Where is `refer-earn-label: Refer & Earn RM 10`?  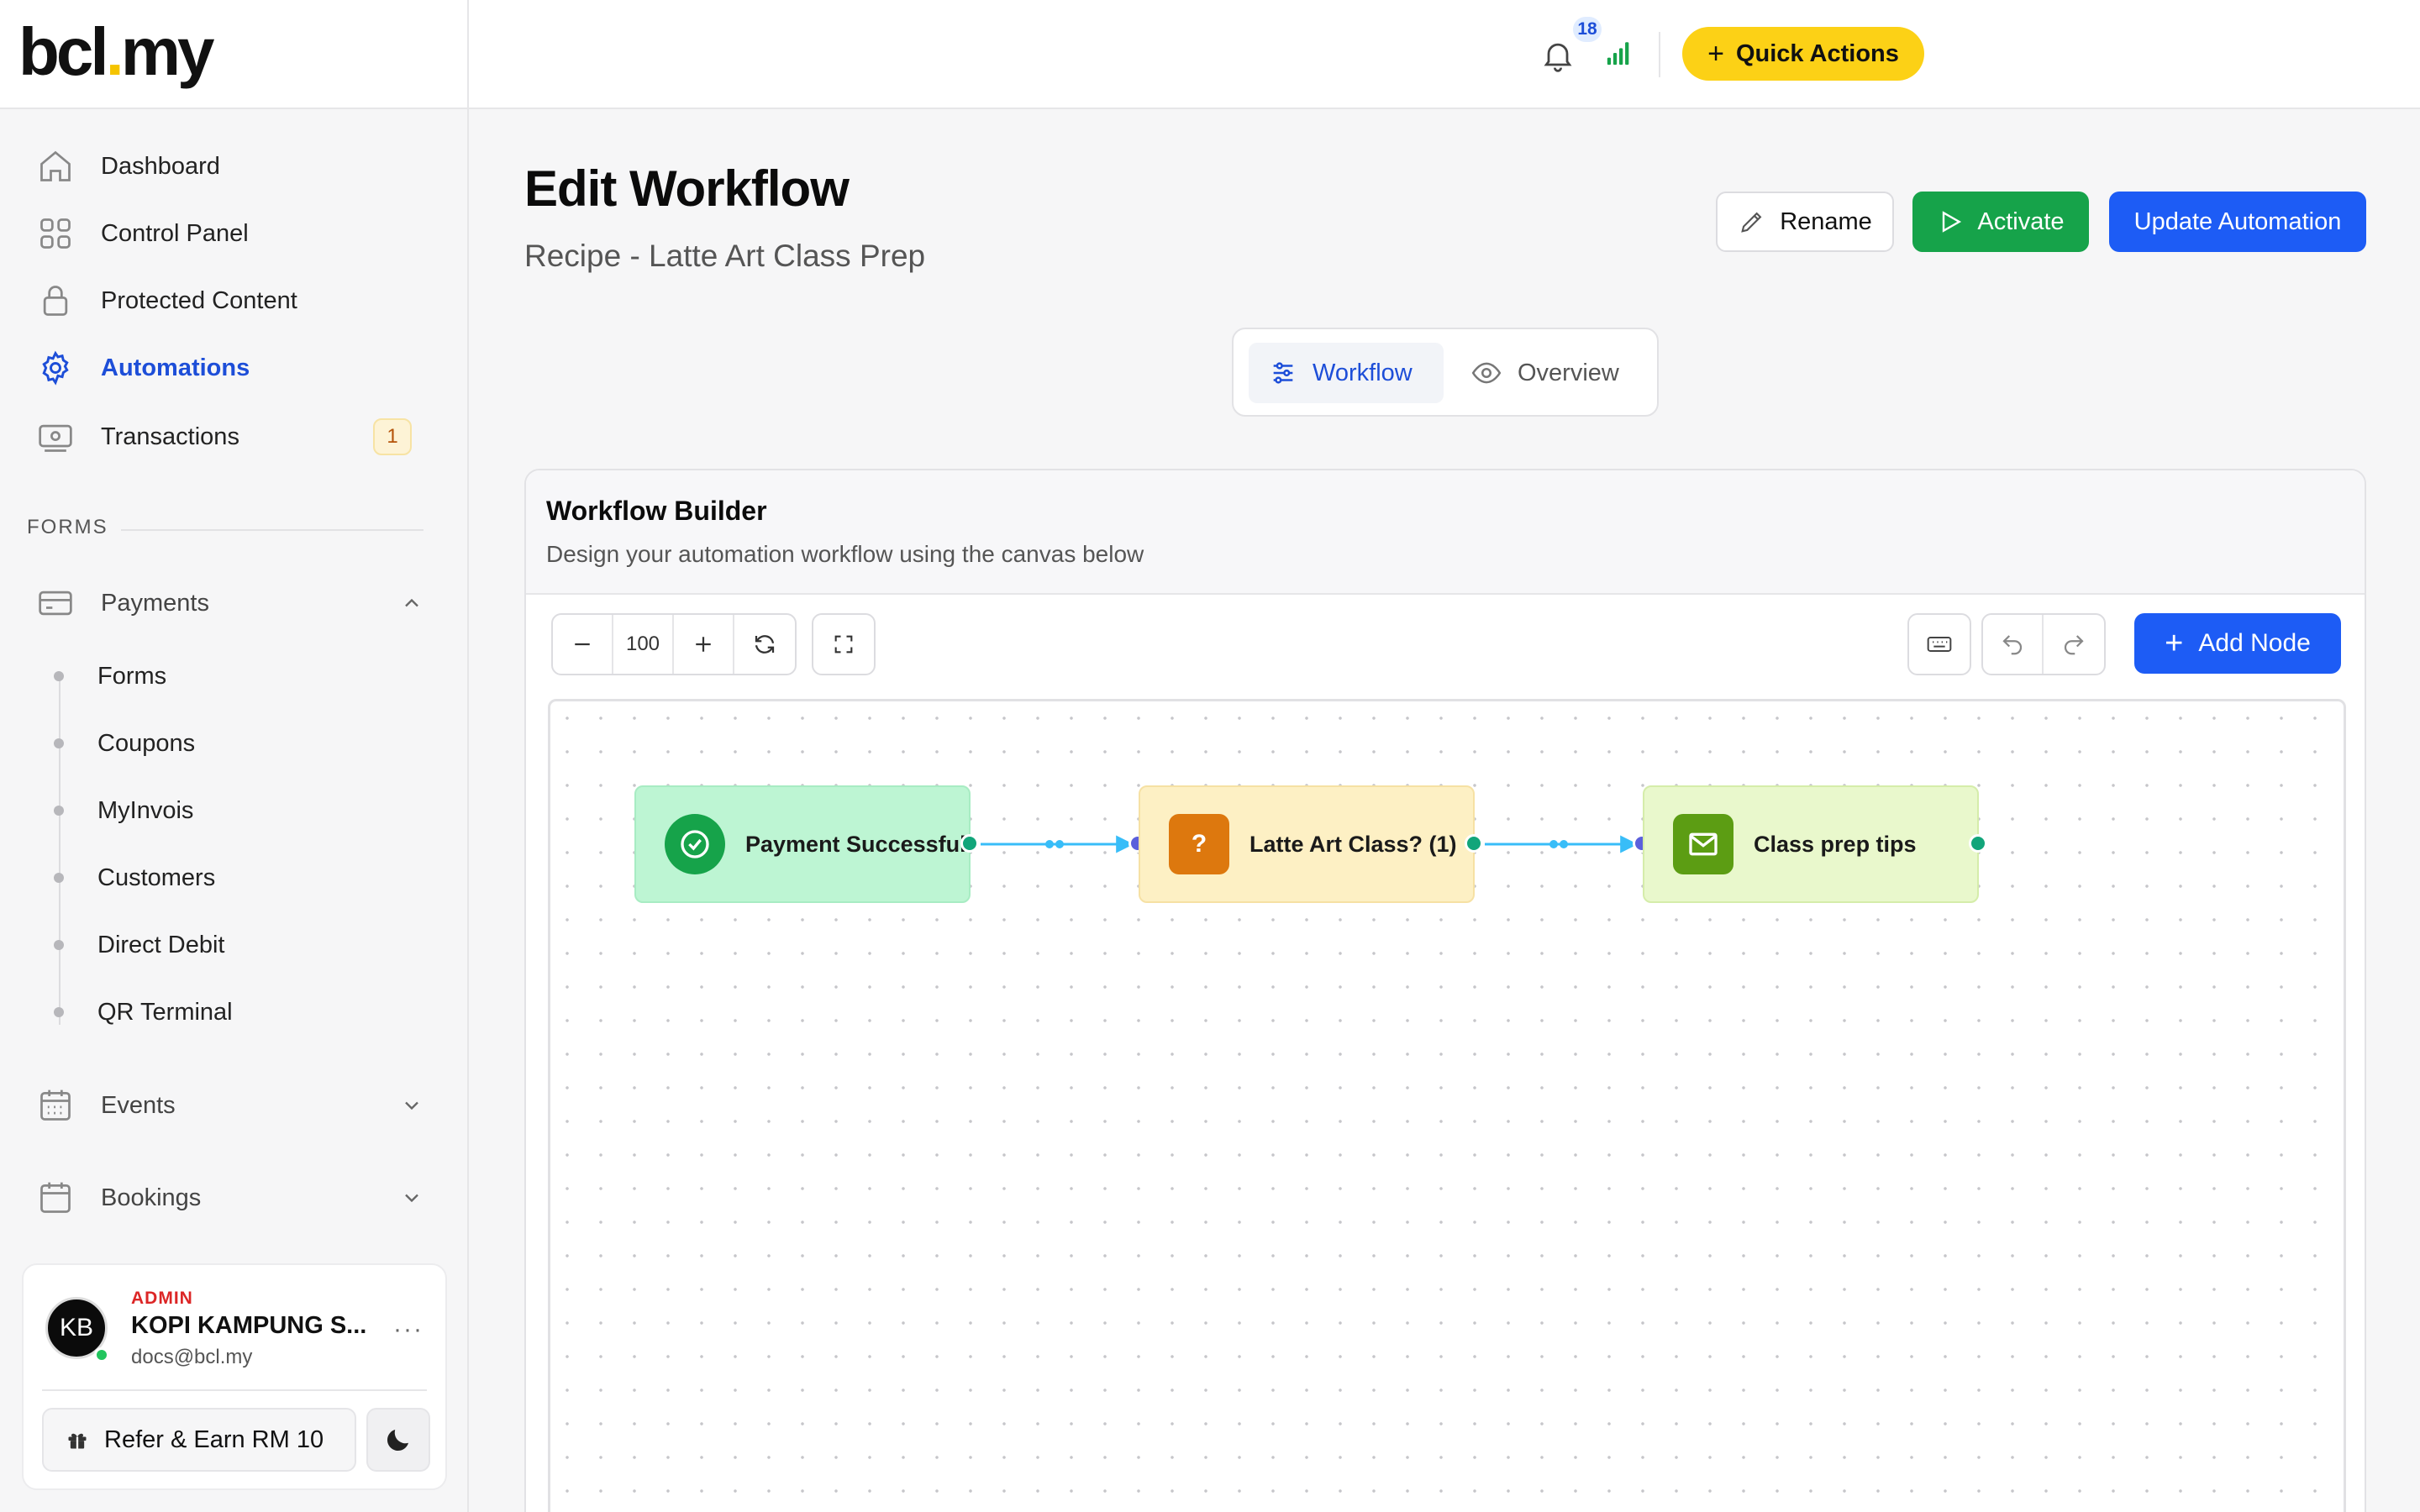
refer-earn-label: Refer & Earn RM 10 is located at coordinates (214, 1439).